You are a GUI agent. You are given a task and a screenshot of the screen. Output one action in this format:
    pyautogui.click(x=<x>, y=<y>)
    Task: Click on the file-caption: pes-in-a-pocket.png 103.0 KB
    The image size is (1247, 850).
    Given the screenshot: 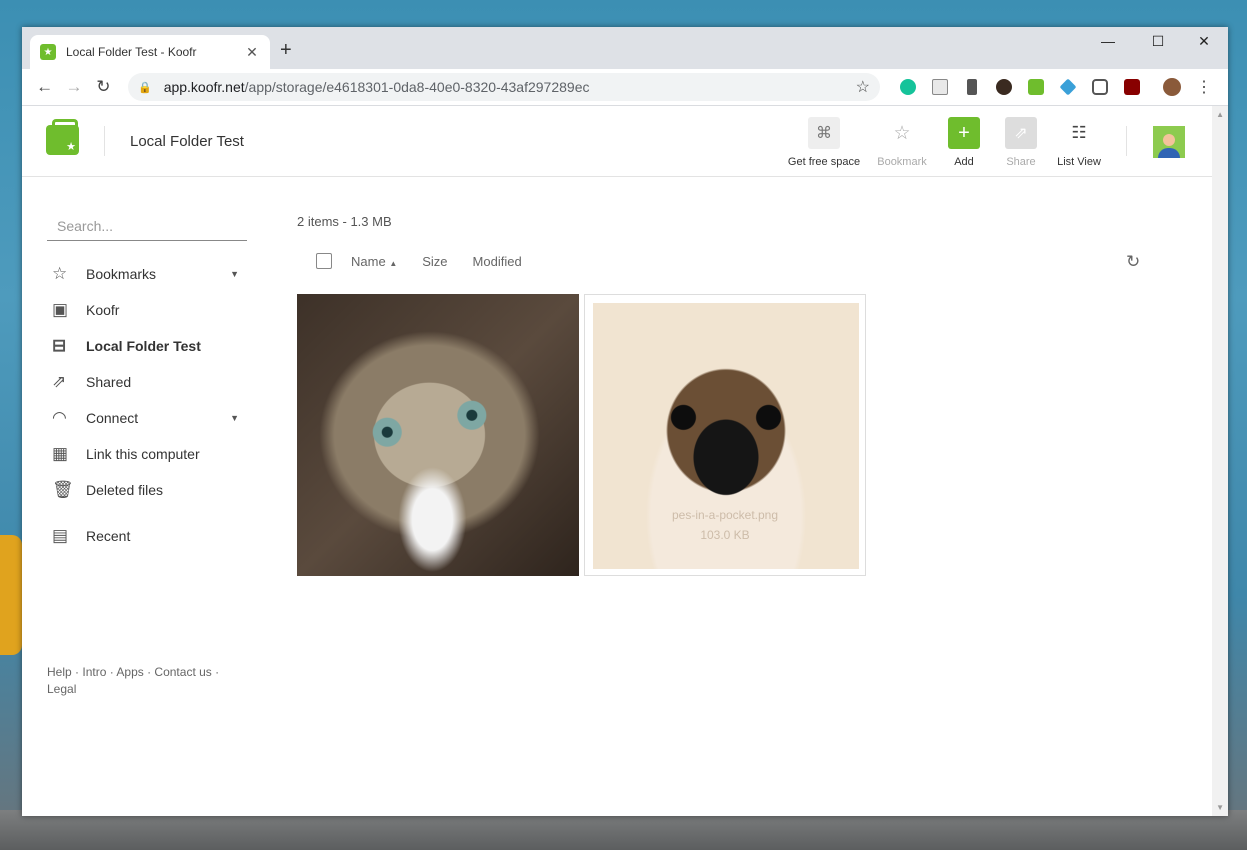 What is the action you would take?
    pyautogui.click(x=725, y=525)
    